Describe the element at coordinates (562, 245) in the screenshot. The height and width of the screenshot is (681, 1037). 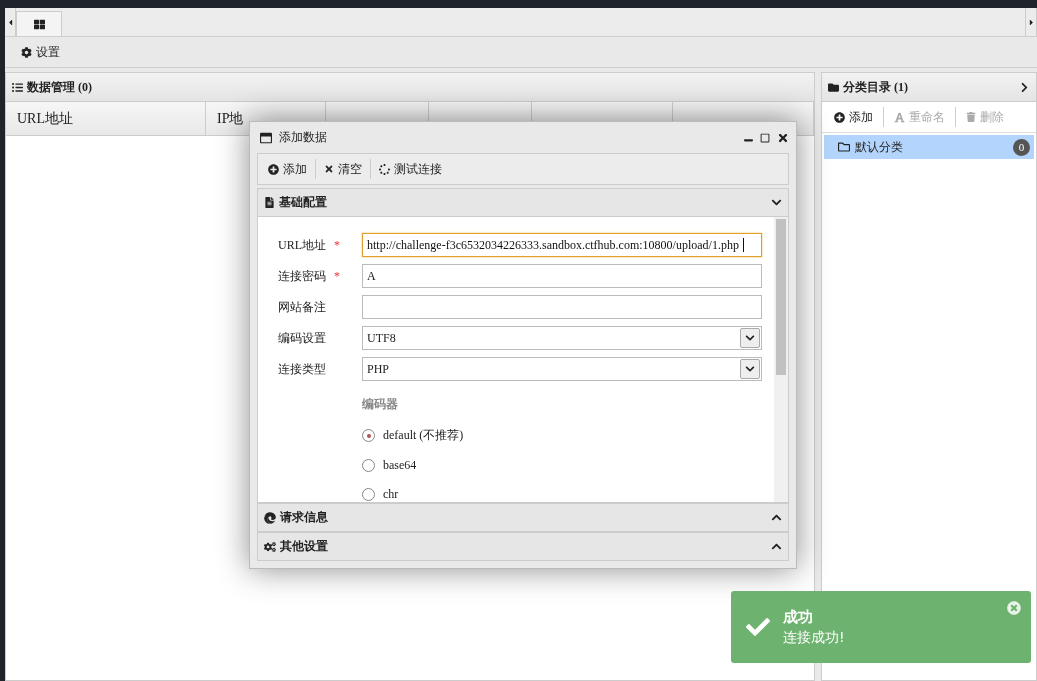
I see `input-field: http://challenge-f3c6532034226333.sandbox.ctfhub.com:10800/upload/1.php` at that location.